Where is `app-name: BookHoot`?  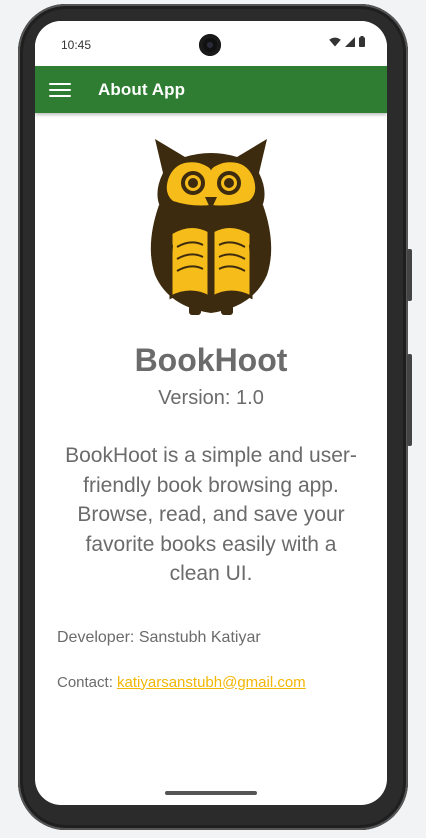
app-name: BookHoot is located at coordinates (211, 360).